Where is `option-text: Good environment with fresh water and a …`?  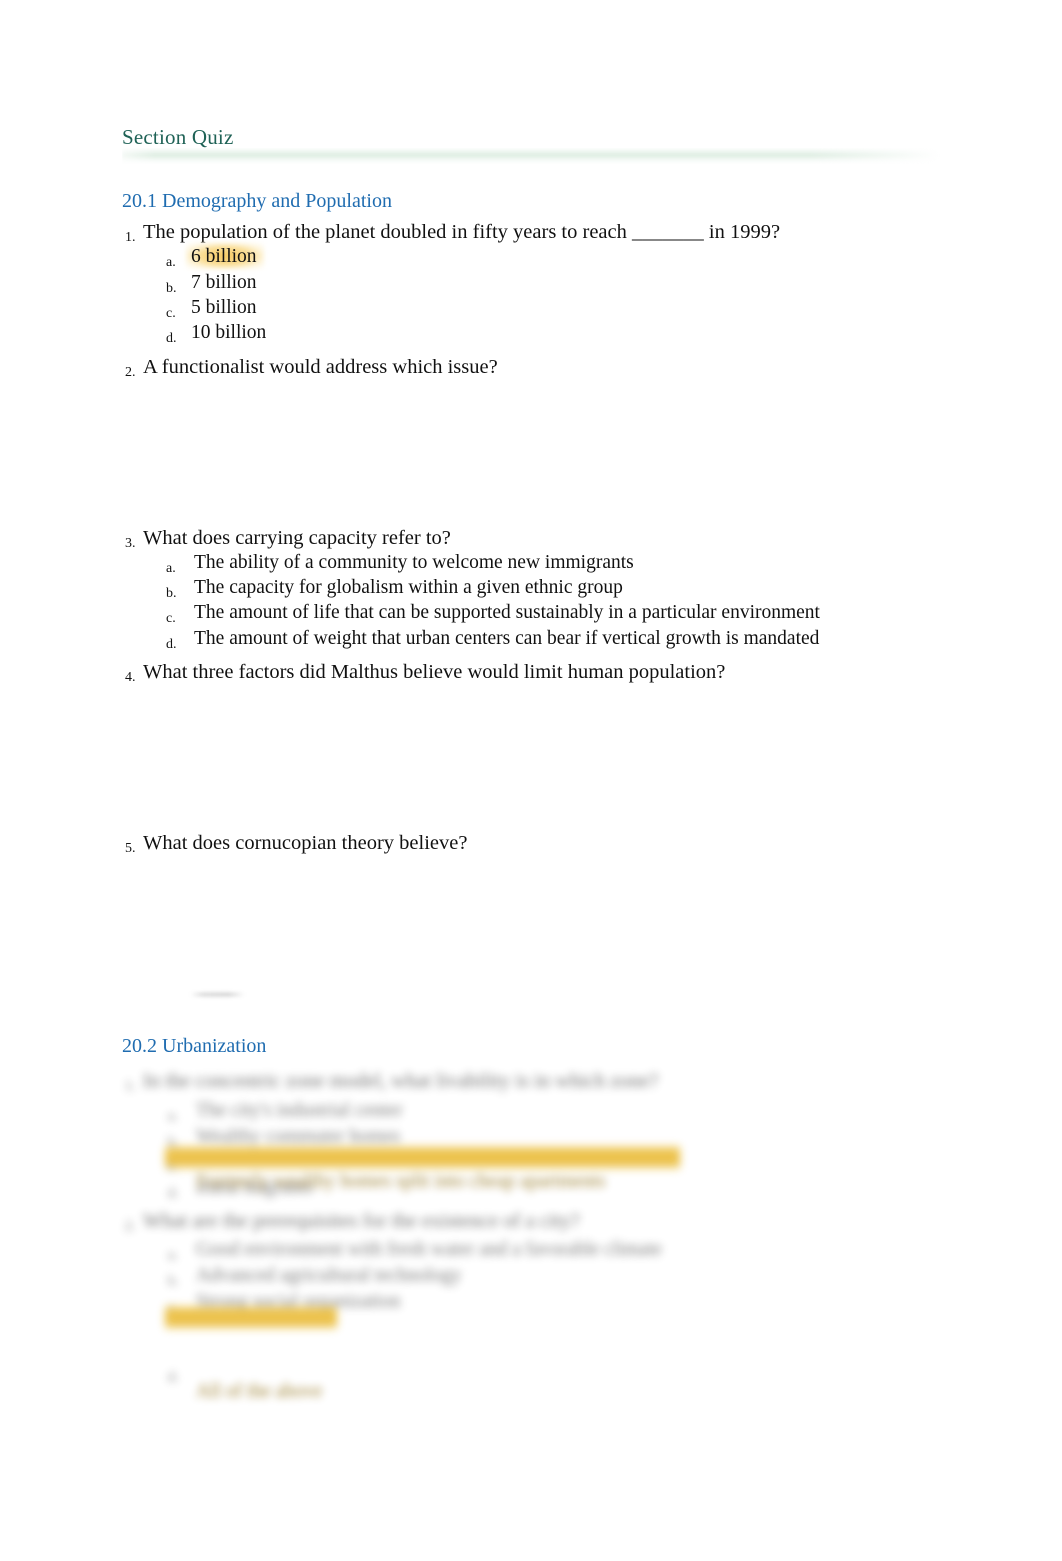
option-text: Good environment with fresh water and a … is located at coordinates (429, 1249).